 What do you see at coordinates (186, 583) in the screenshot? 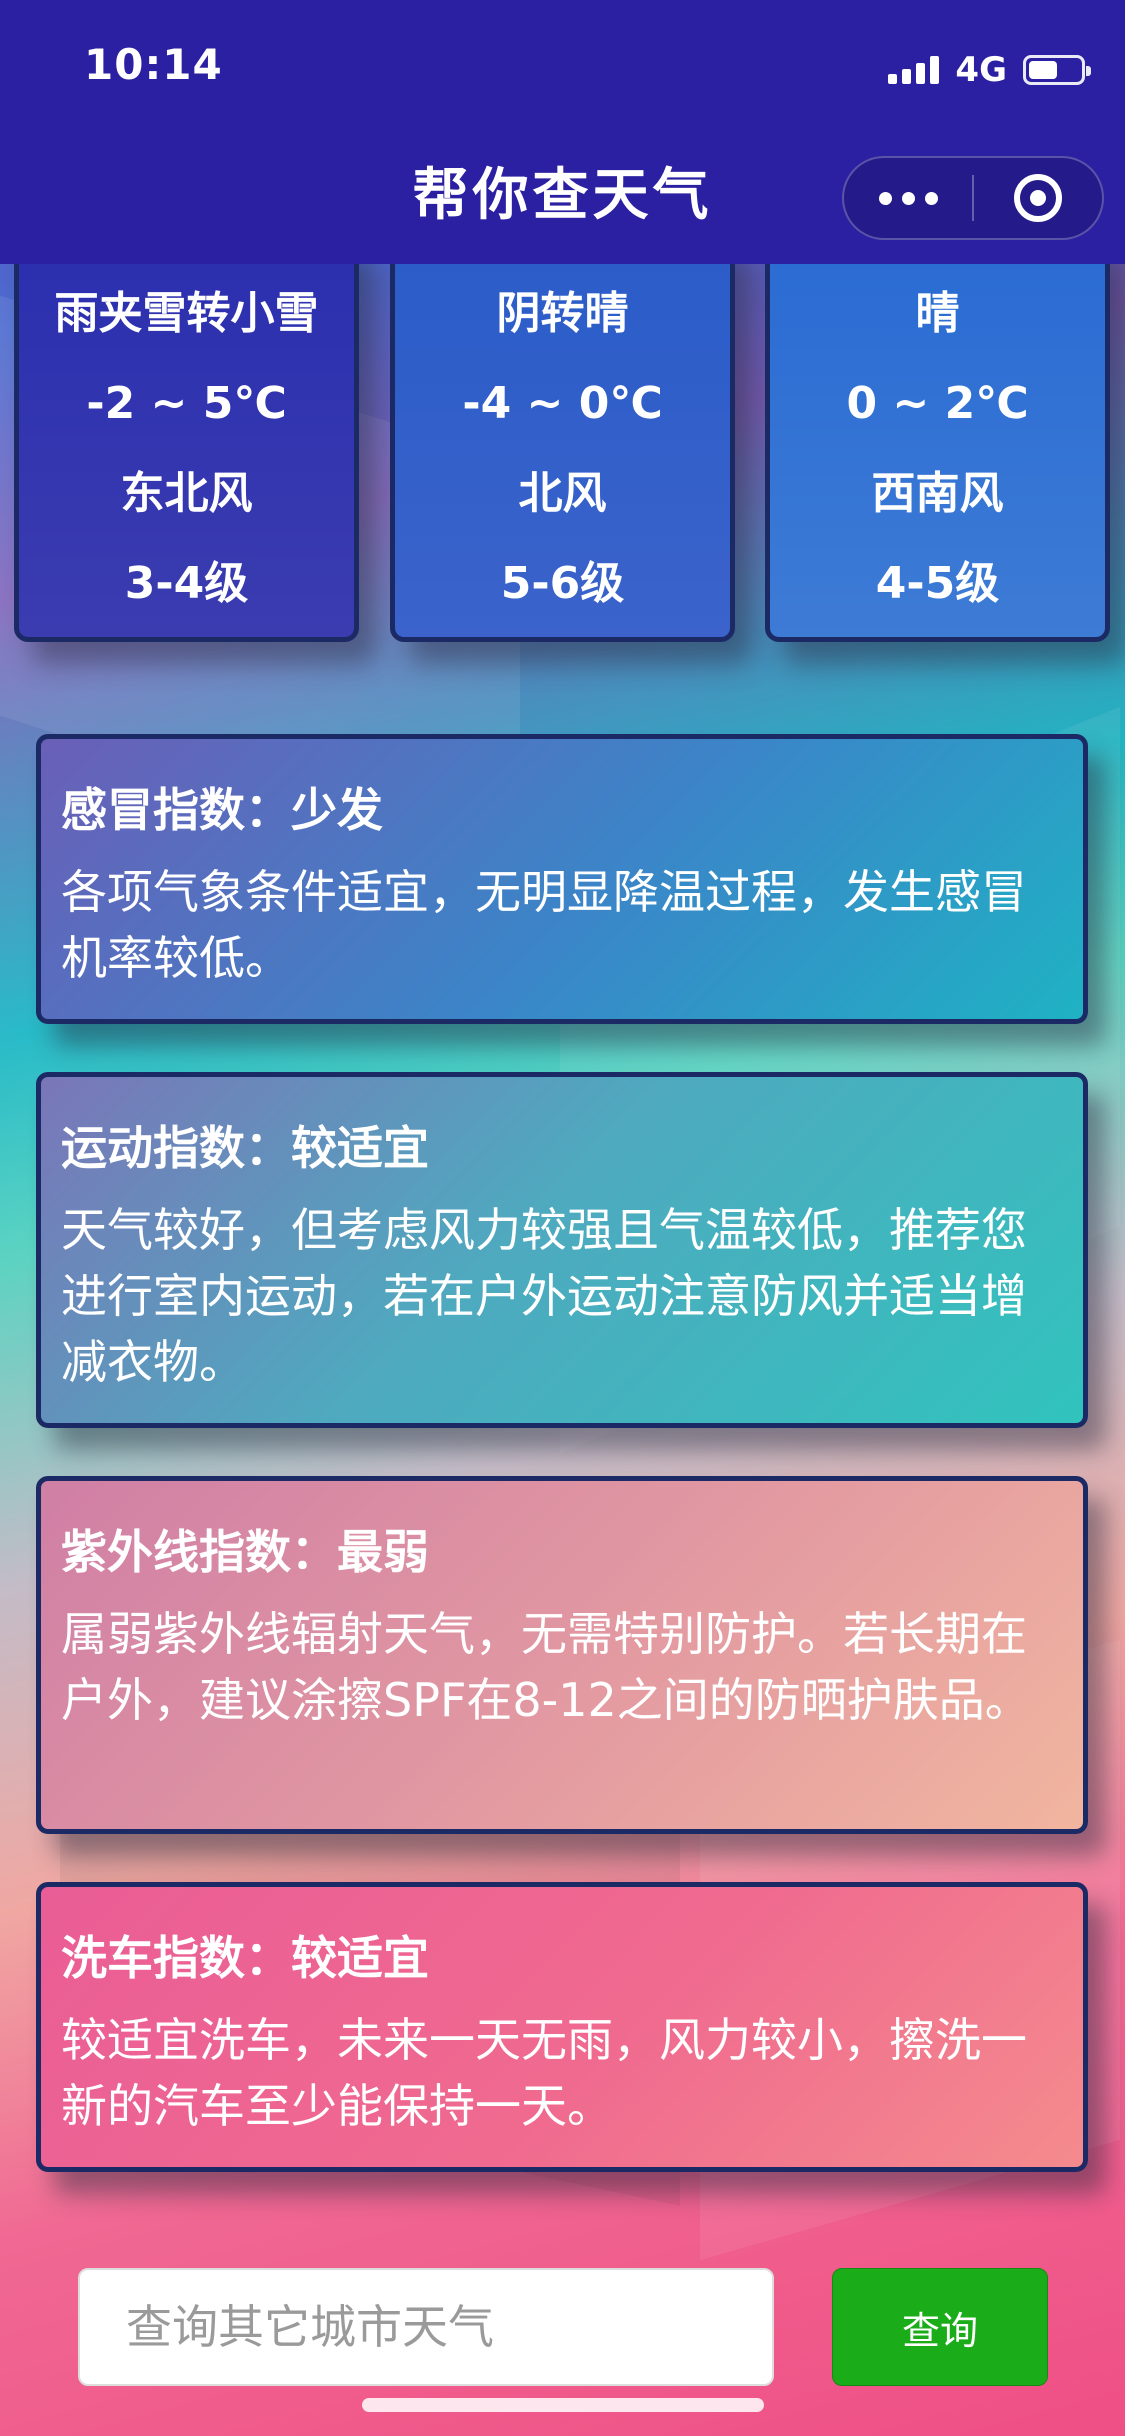
I see `forecast-wind-level: 3-4级` at bounding box center [186, 583].